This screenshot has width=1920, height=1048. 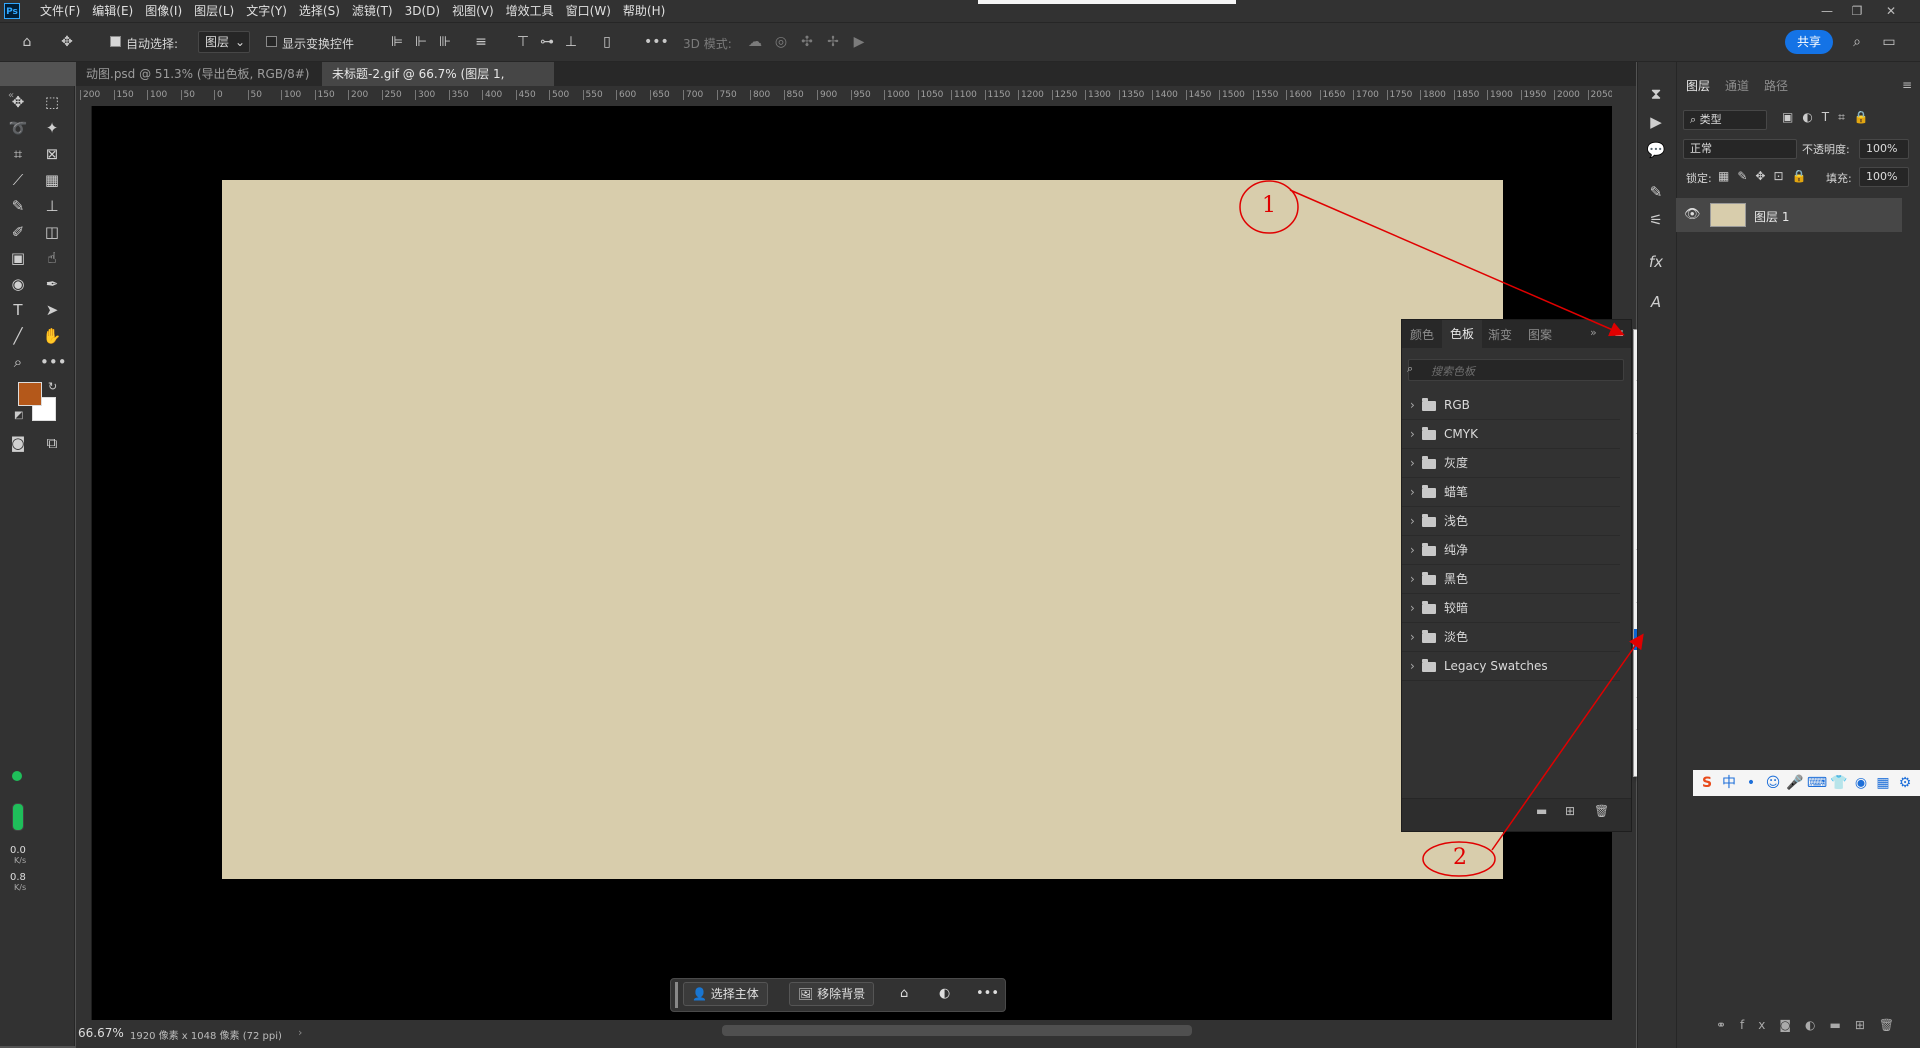 I want to click on panel-menu-icon: ≡, so click(x=1619, y=333).